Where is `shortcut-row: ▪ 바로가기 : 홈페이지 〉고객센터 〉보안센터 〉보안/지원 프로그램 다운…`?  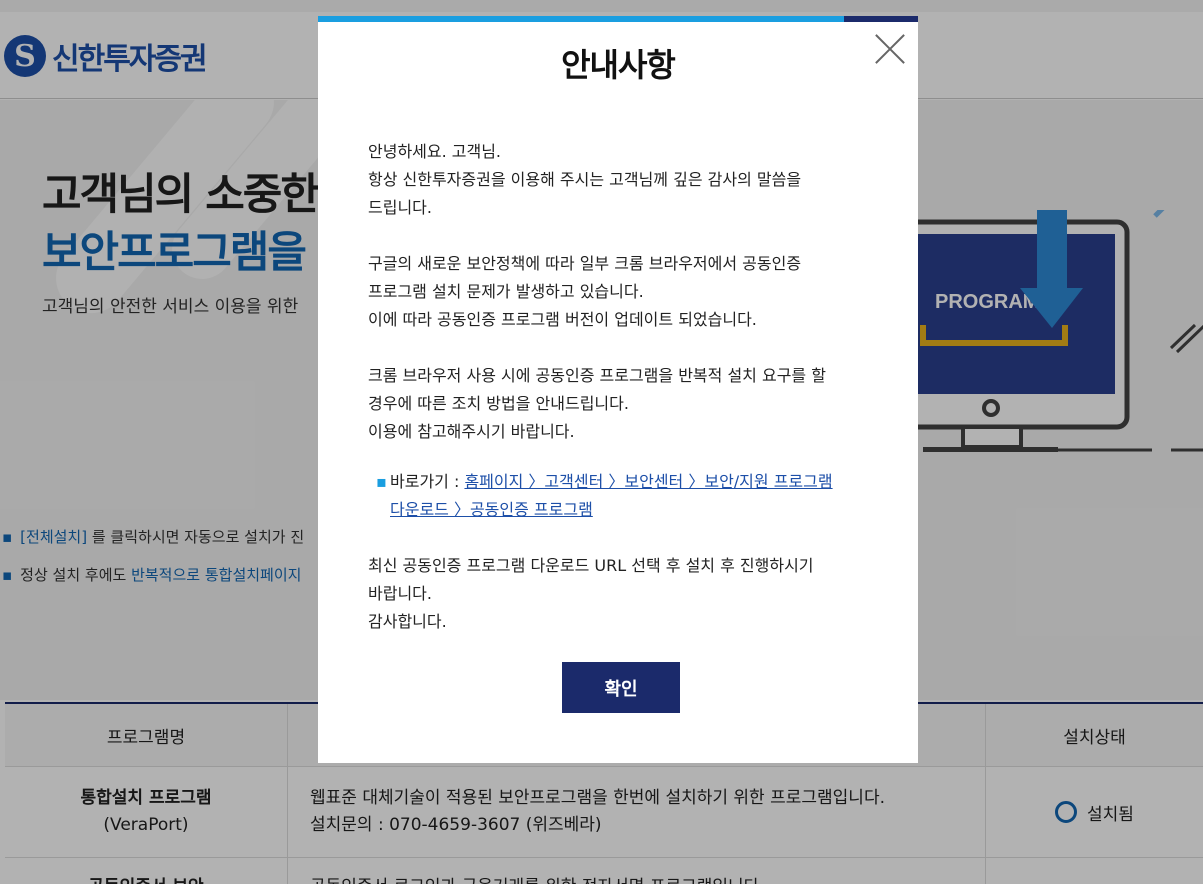 shortcut-row: ▪ 바로가기 : 홈페이지 〉고객센터 〉보안센터 〉보안/지원 프로그램 다운… is located at coordinates (613, 496).